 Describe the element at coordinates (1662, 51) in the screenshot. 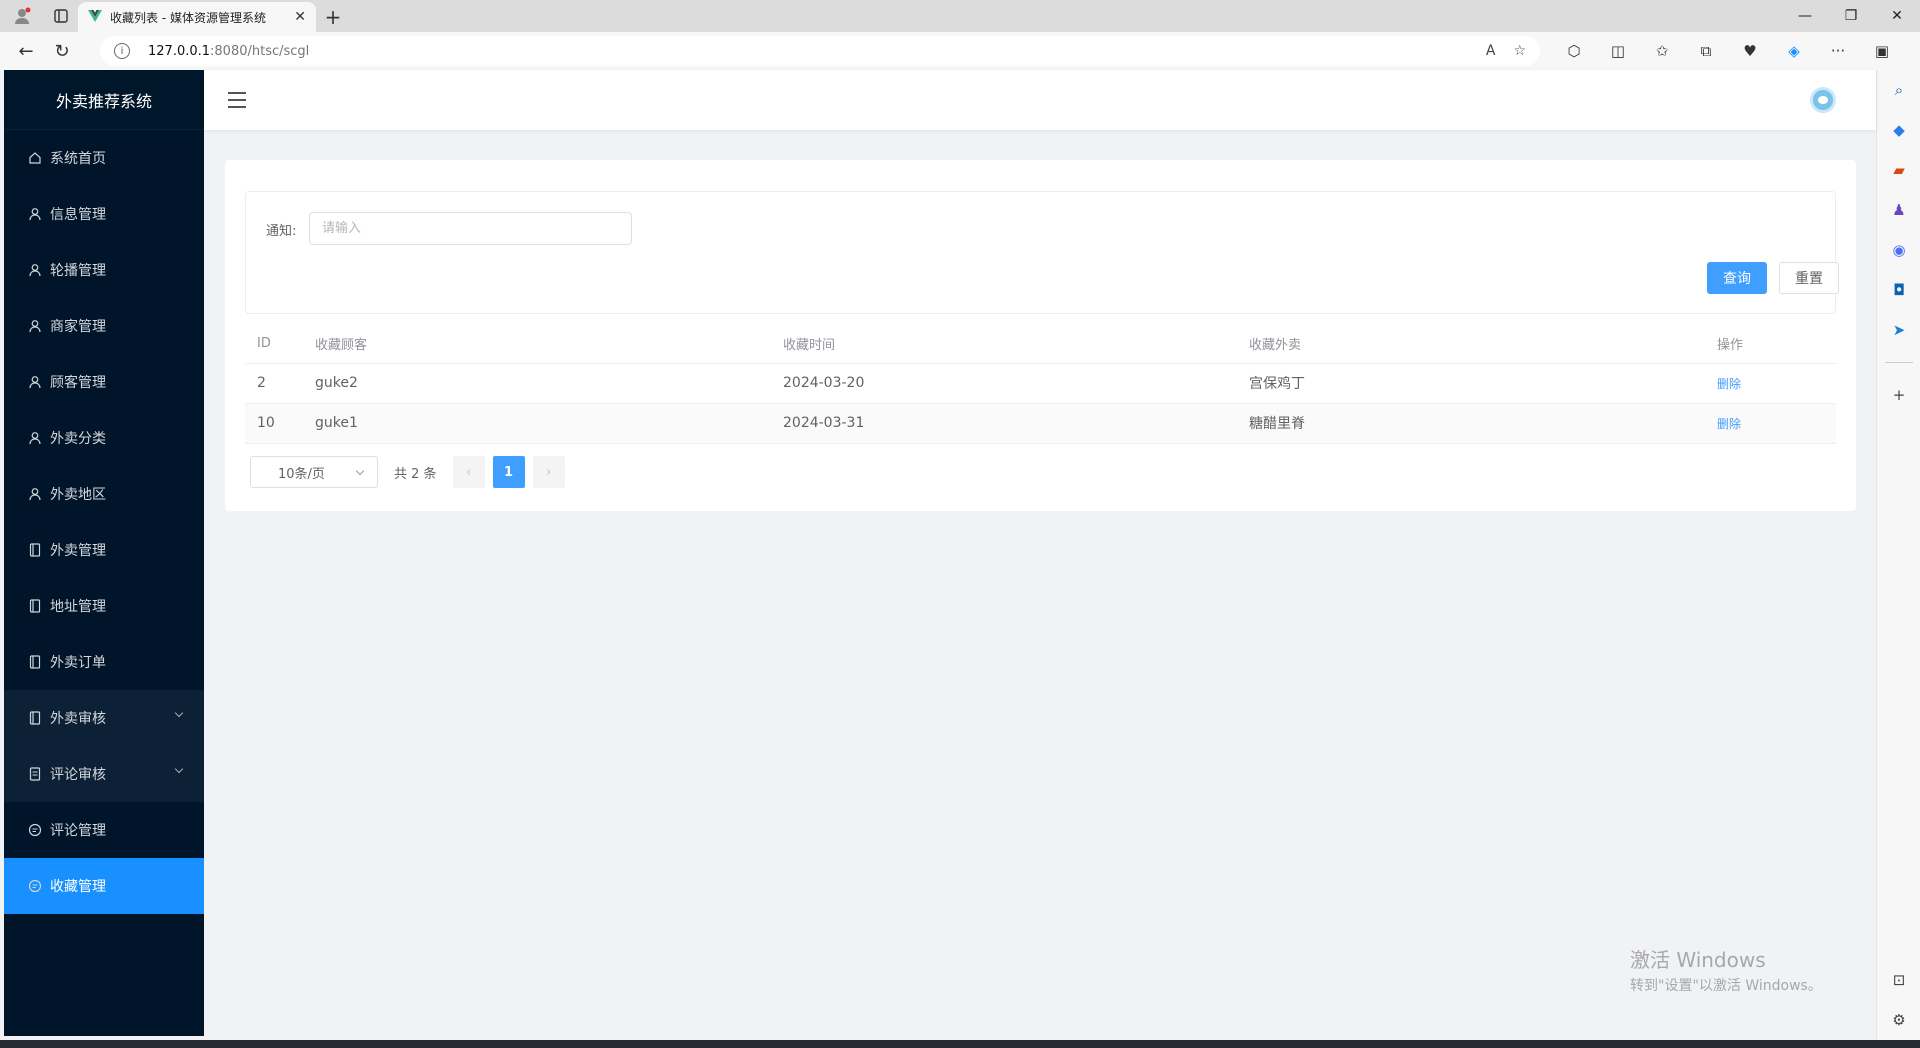

I see `favorites-icon: ✩` at that location.